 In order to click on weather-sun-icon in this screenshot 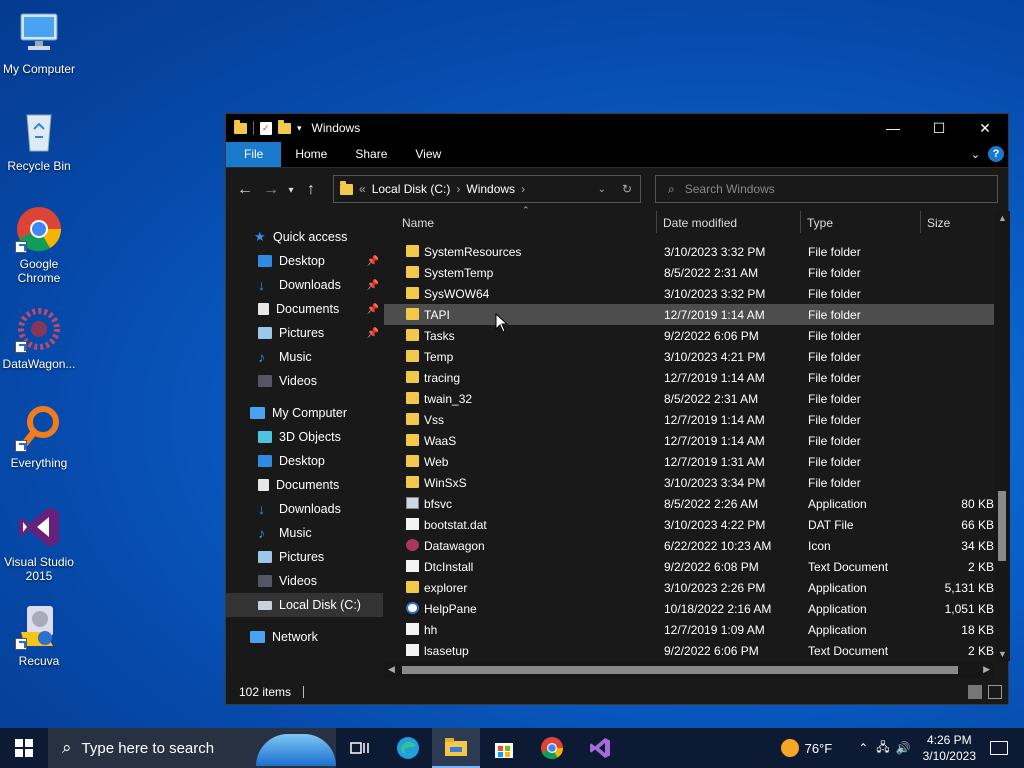, I will do `click(789, 748)`.